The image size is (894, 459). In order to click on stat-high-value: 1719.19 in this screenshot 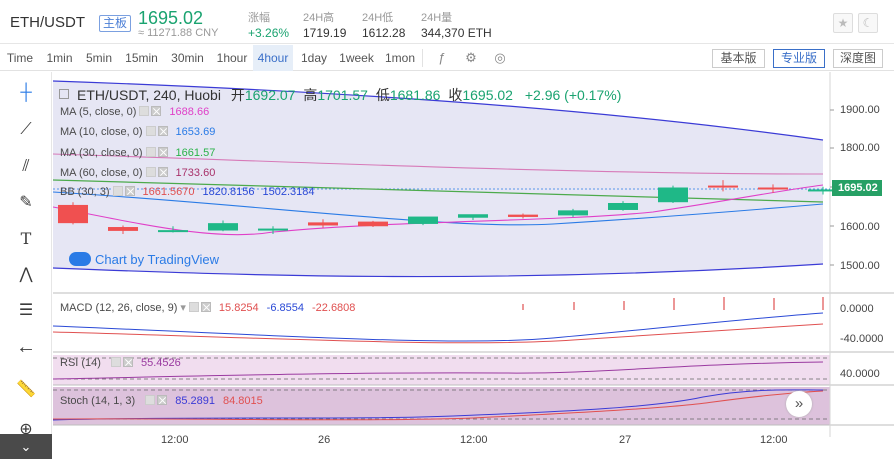, I will do `click(325, 33)`.